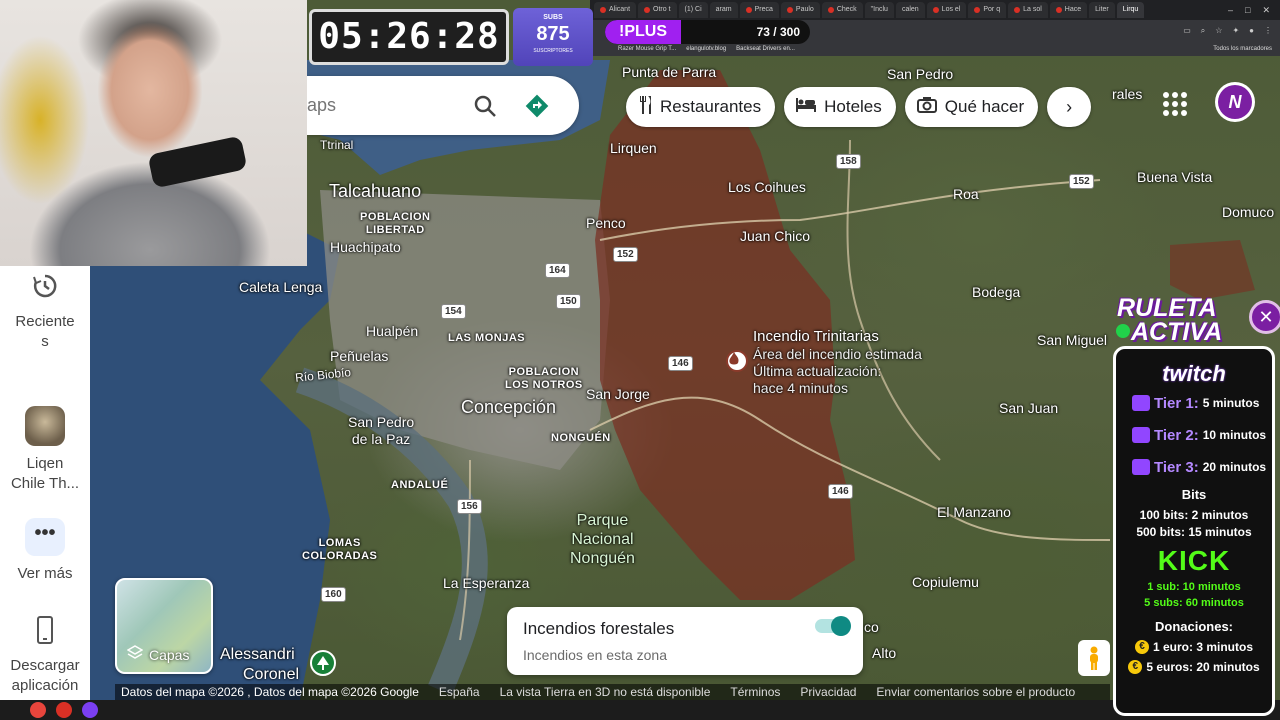 This screenshot has width=1280, height=720. Describe the element at coordinates (640, 710) in the screenshot. I see `taskbar` at that location.